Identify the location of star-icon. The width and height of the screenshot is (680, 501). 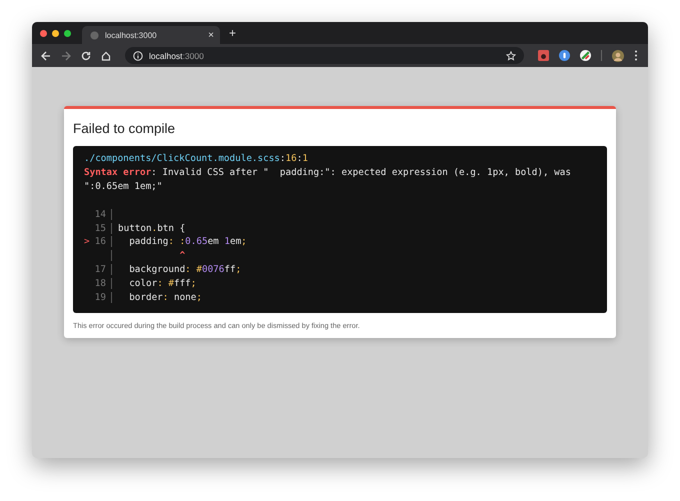
(511, 55).